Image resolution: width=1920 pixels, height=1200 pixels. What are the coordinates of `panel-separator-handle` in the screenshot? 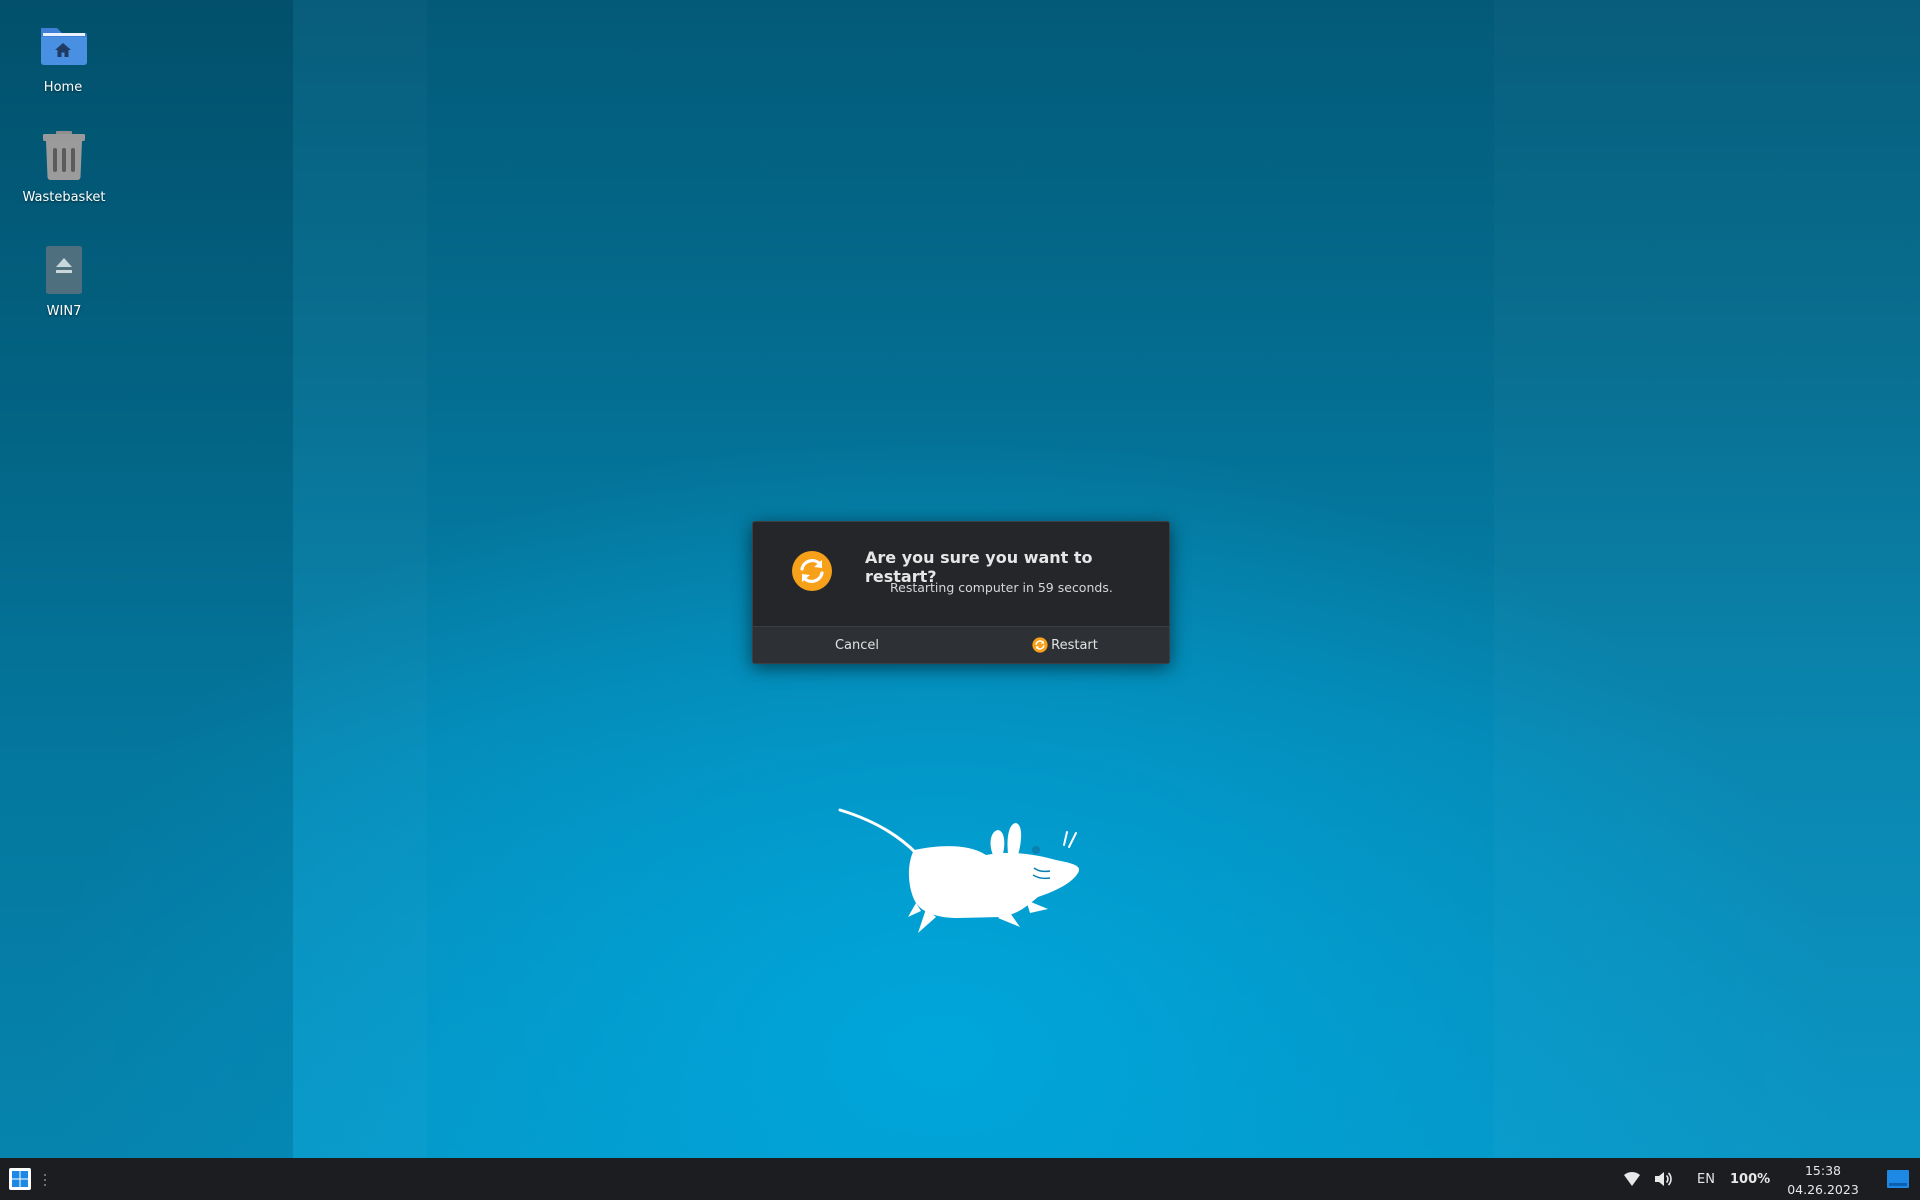 It's located at (45, 1180).